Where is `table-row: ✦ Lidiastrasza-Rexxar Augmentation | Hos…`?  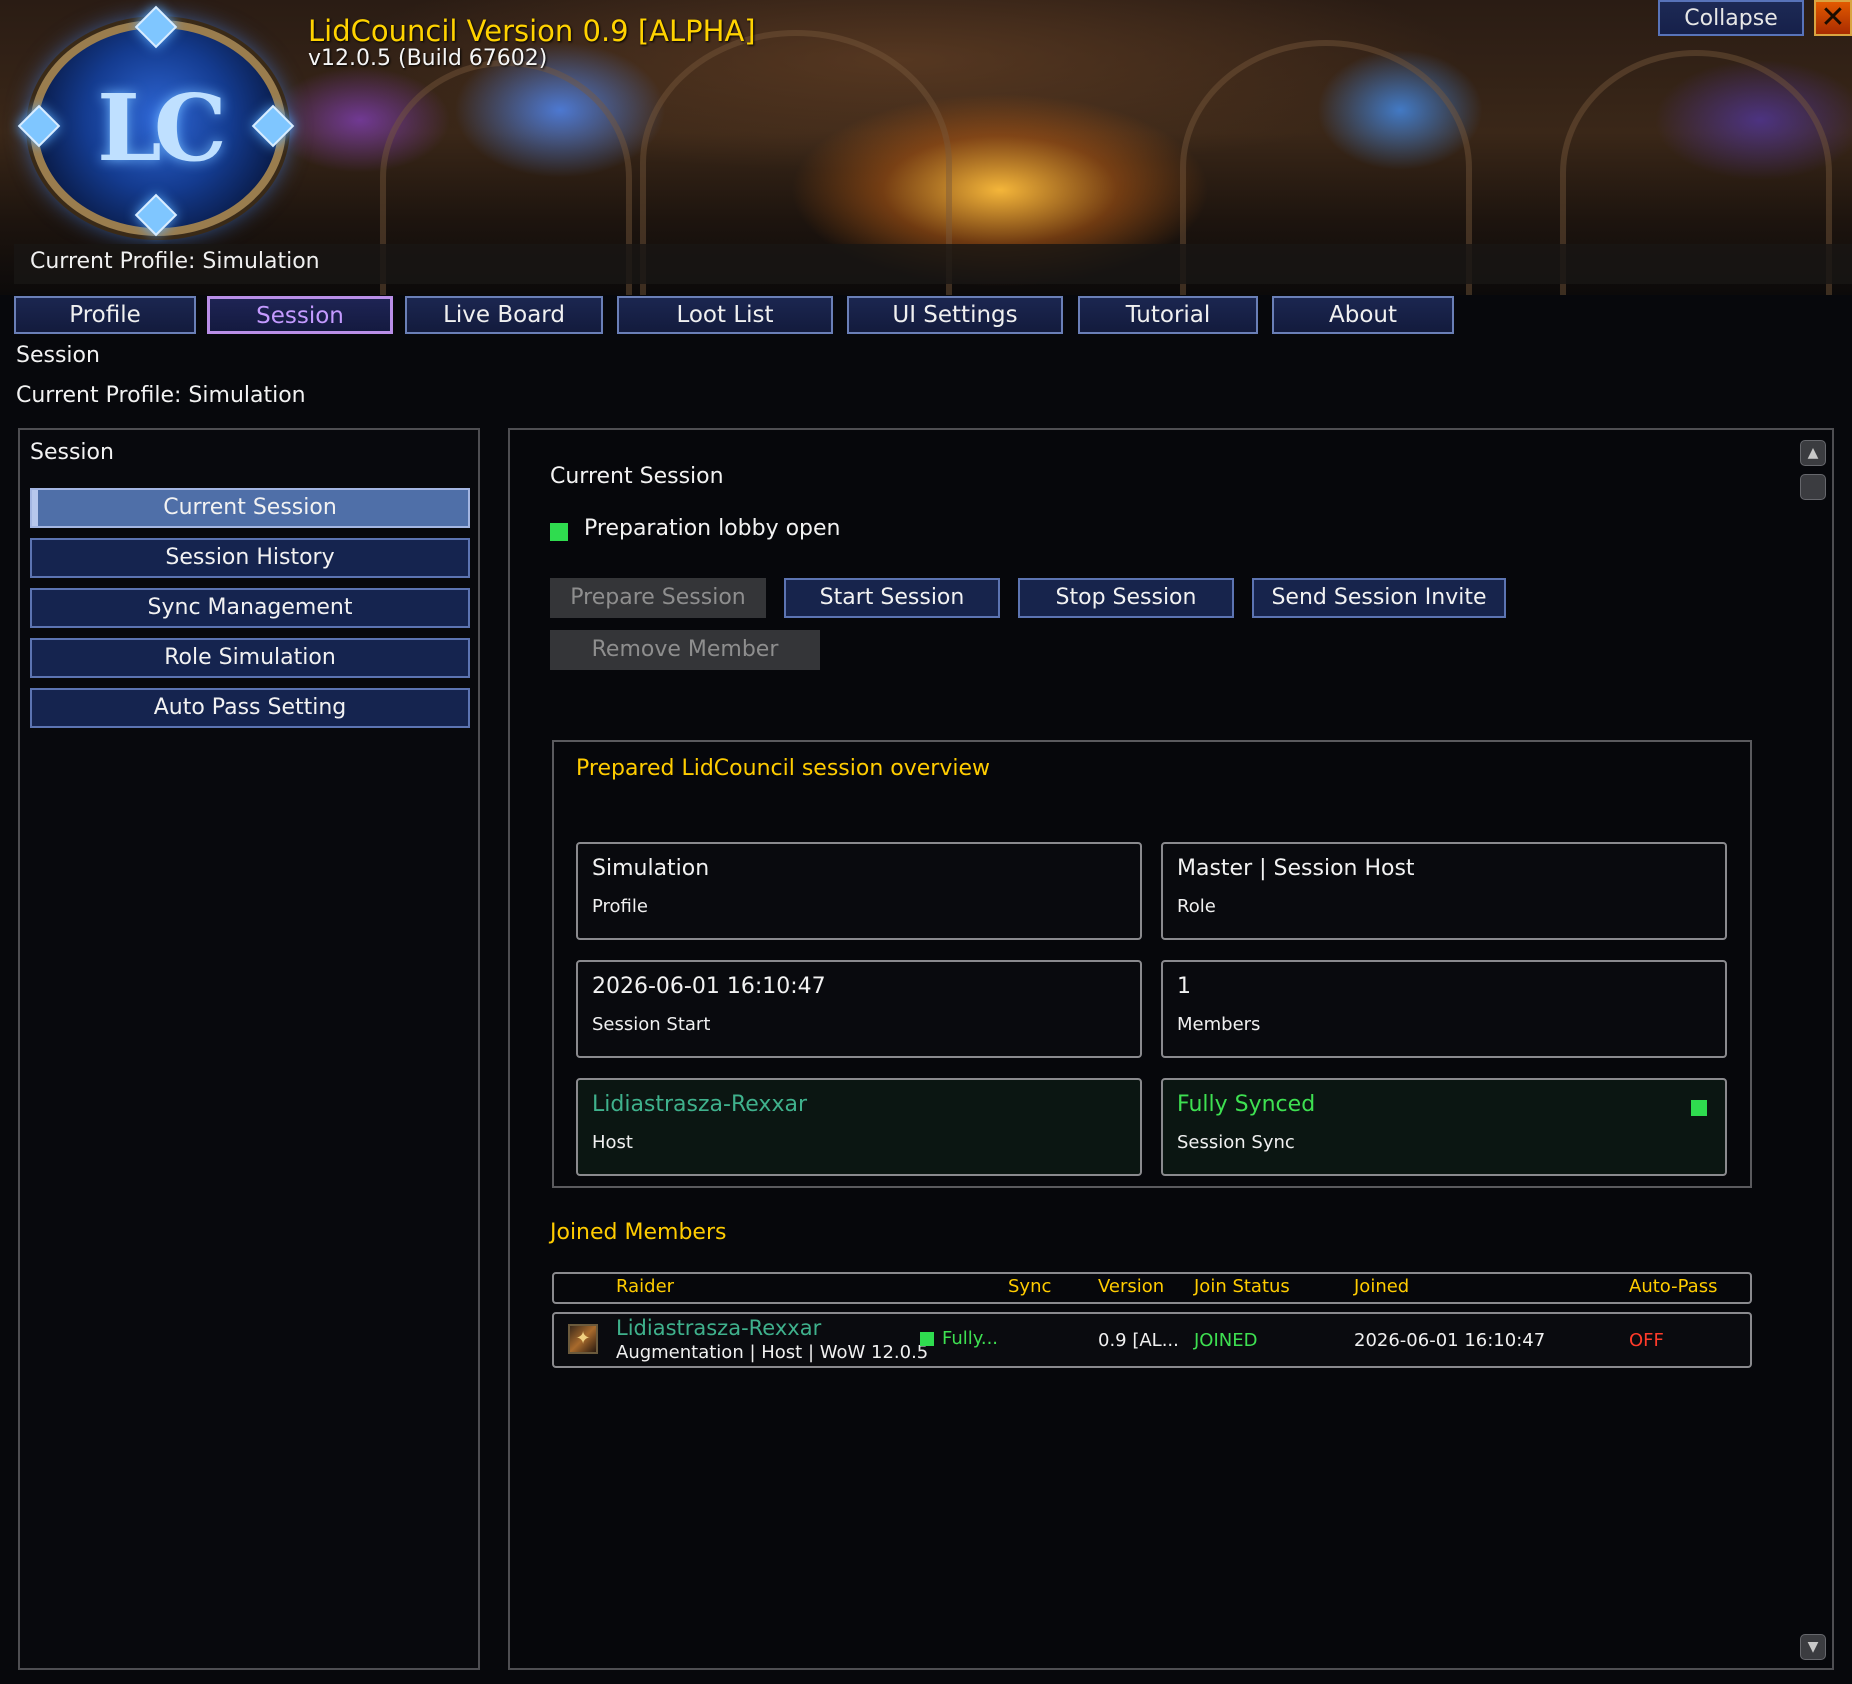
table-row: ✦ Lidiastrasza-Rexxar Augmentation | Hos… is located at coordinates (1152, 1340).